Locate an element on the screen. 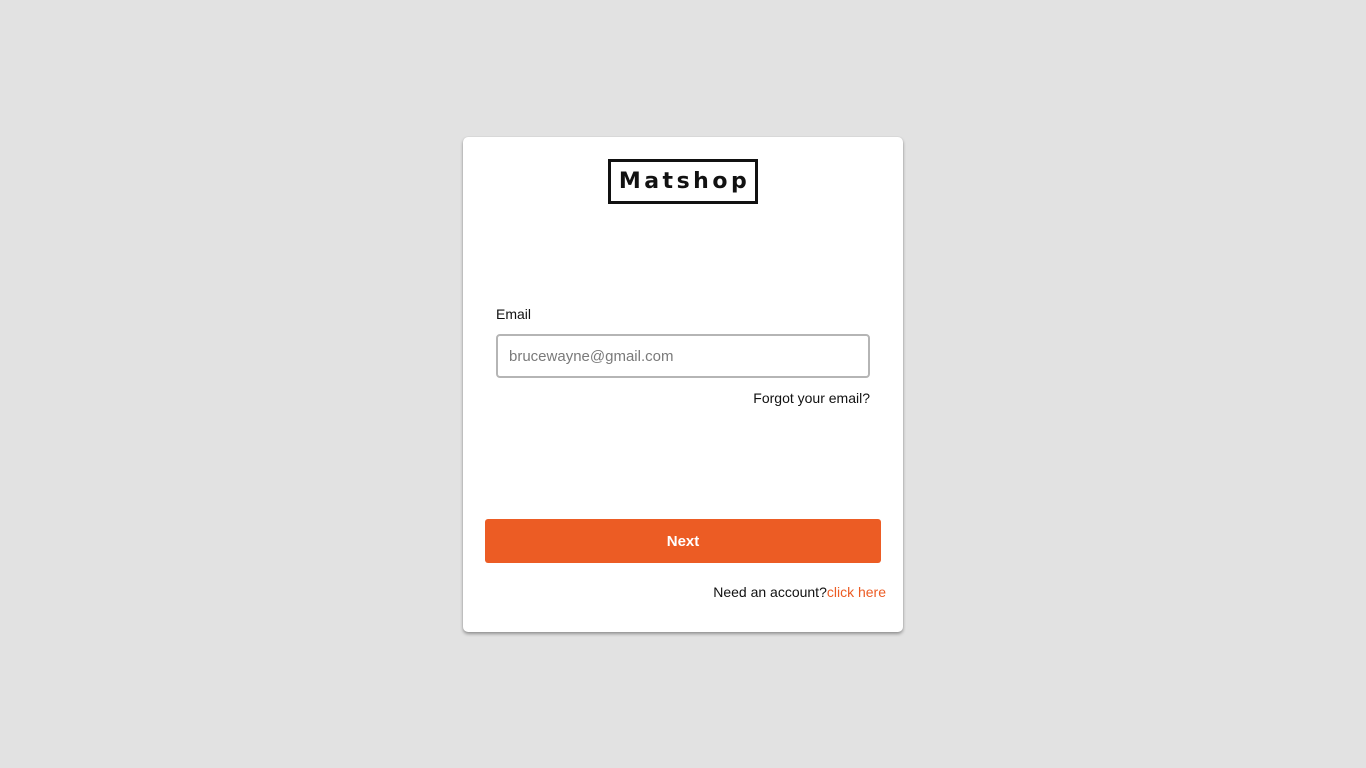 The height and width of the screenshot is (768, 1366). next-button: Next is located at coordinates (683, 541).